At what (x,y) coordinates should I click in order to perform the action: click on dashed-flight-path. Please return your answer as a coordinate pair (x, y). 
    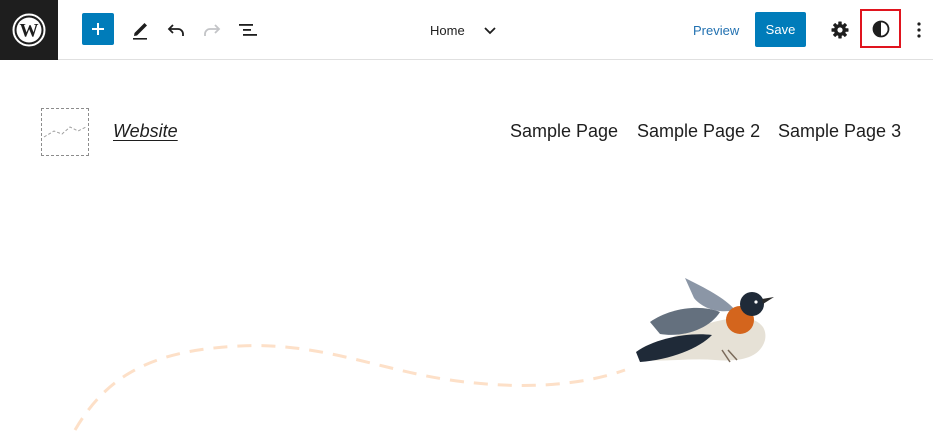
    Looking at the image, I should click on (349, 387).